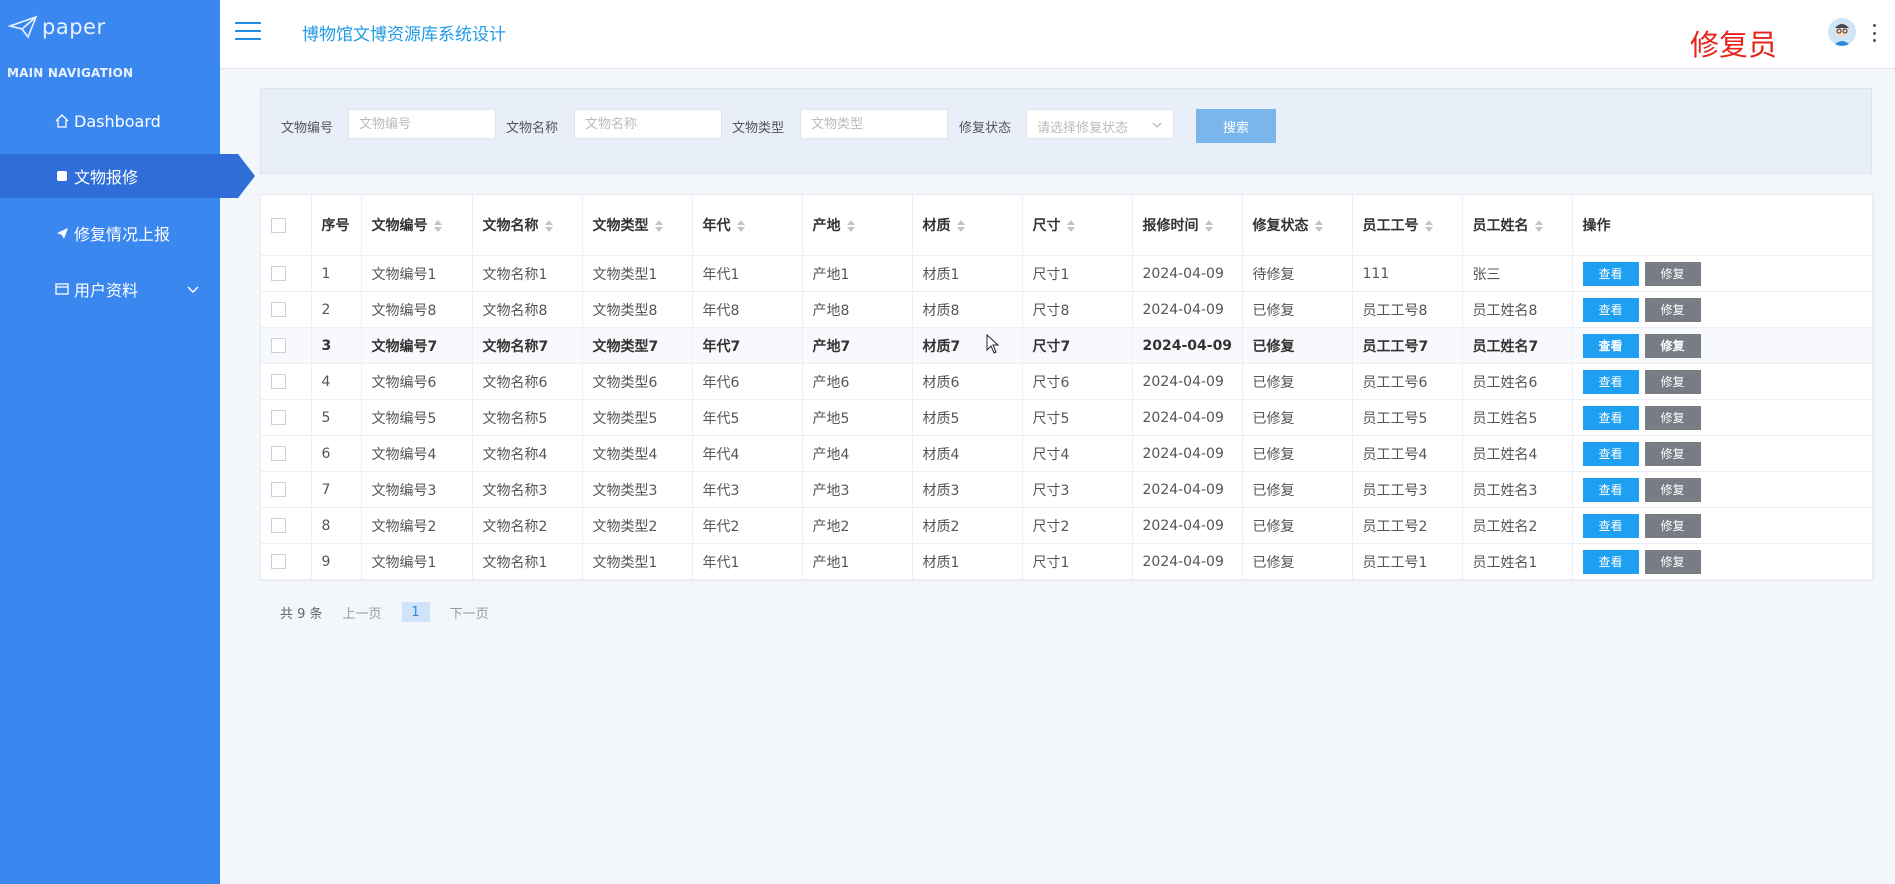  I want to click on column-header: 报修时间, so click(1187, 225).